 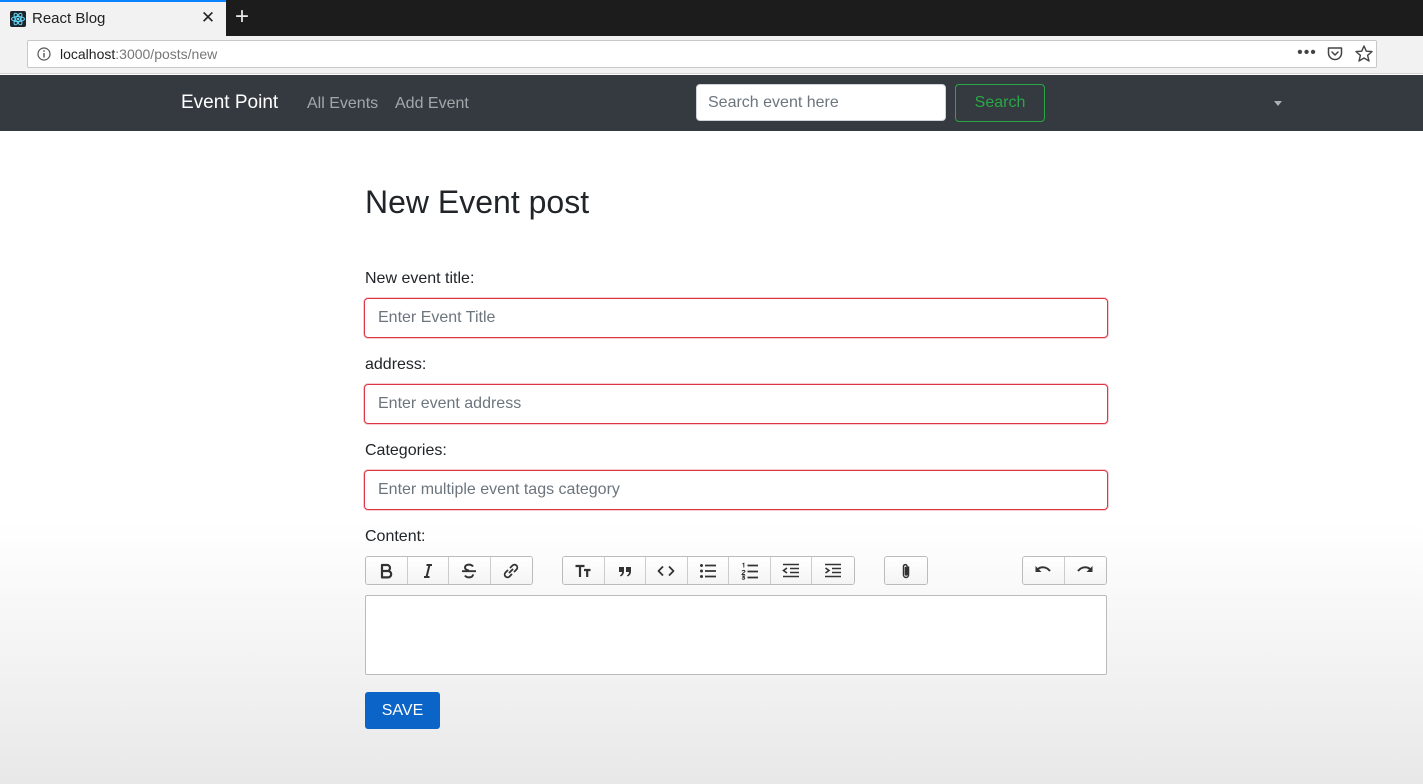 I want to click on browser-toolbar: localhost:3000/posts/new •••, so click(x=711, y=55).